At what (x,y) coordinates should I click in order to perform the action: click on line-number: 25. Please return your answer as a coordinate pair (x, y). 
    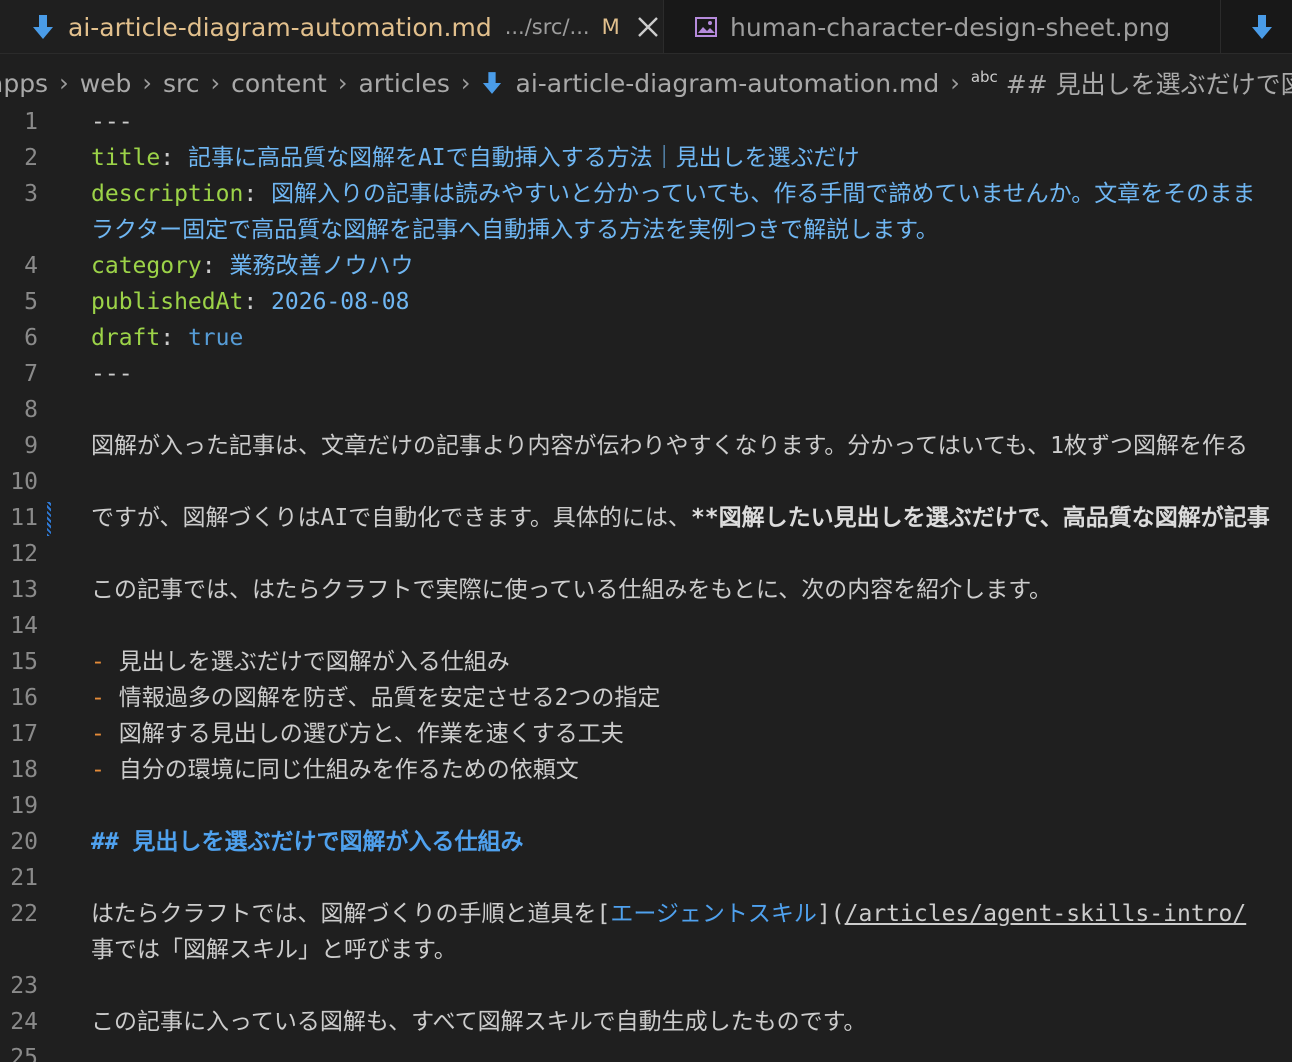
    Looking at the image, I should click on (24, 1053).